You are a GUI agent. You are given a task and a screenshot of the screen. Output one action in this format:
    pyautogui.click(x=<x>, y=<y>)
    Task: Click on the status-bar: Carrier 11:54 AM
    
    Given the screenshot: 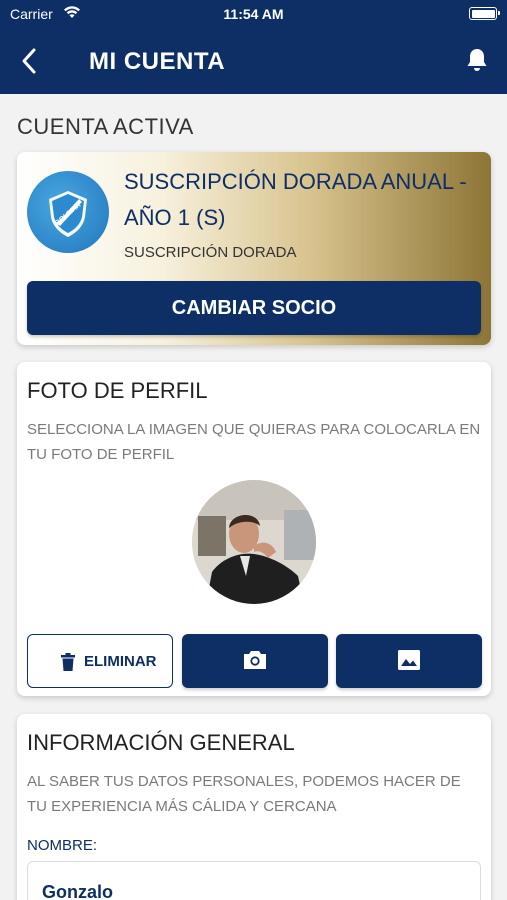 What is the action you would take?
    pyautogui.click(x=253, y=14)
    